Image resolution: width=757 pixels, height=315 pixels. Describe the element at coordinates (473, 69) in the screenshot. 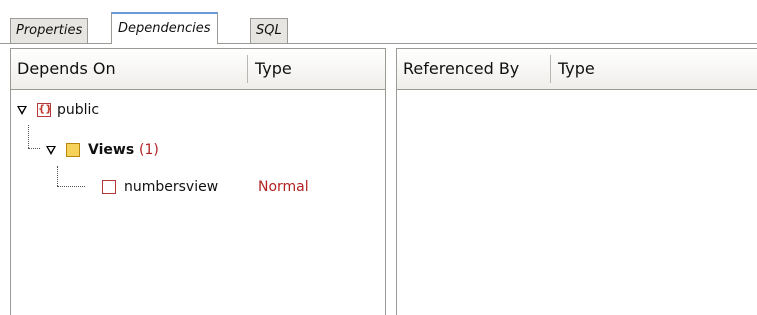

I see `column-header-referenced-by: Referenced By` at that location.